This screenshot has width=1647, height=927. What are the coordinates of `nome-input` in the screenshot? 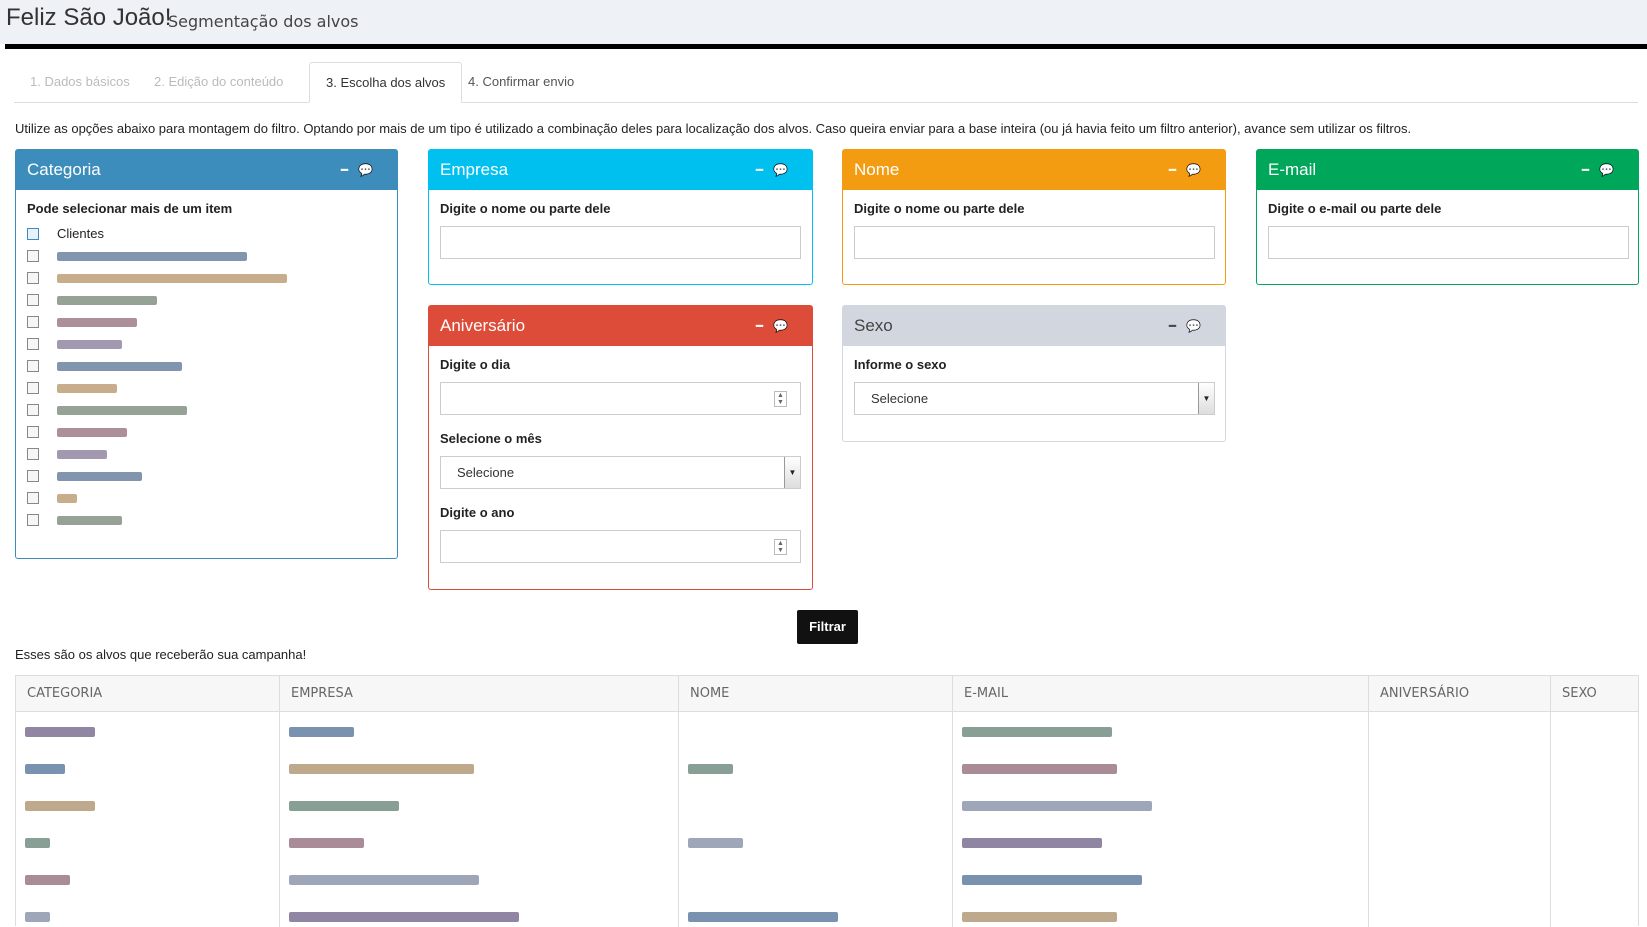 It's located at (1034, 242).